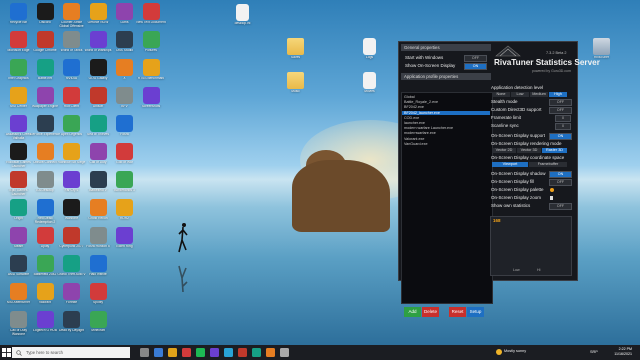 The height and width of the screenshot is (360, 640). Describe the element at coordinates (560, 110) in the screenshot. I see `custom-d3d-toggle: OFF` at that location.